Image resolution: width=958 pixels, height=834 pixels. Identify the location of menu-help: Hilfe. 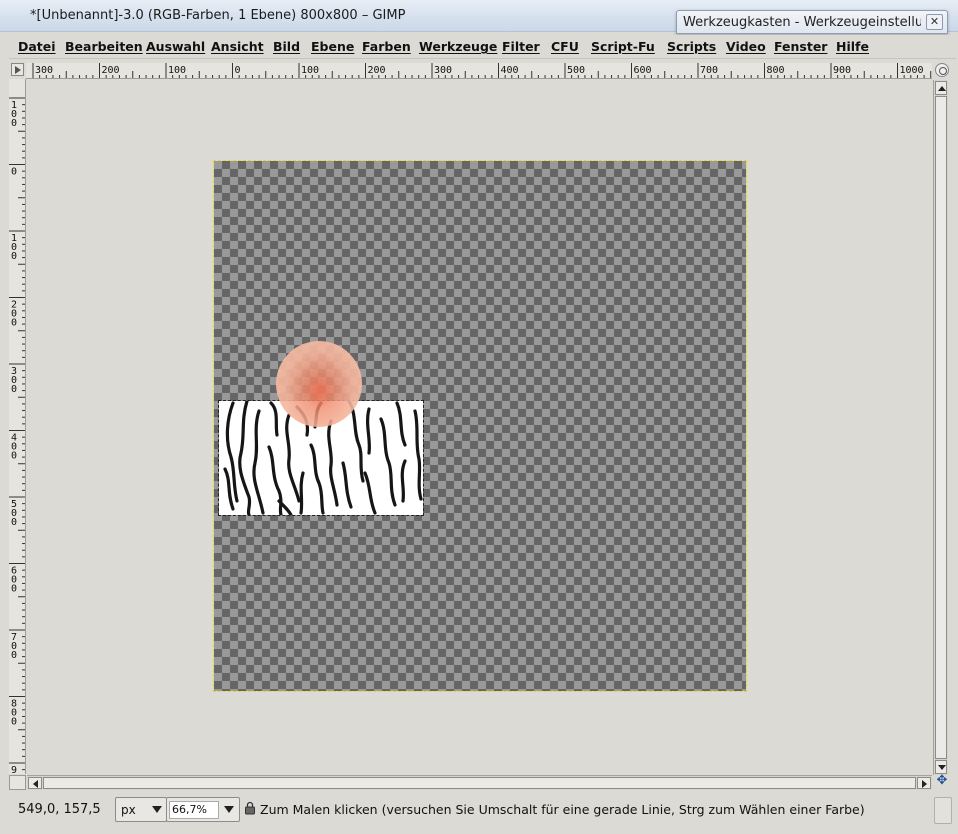
(852, 46).